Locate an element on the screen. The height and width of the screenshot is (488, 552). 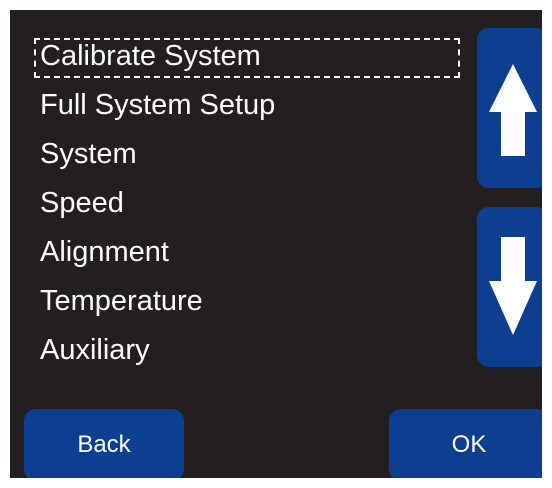
menu-item-system: System is located at coordinates (252, 158).